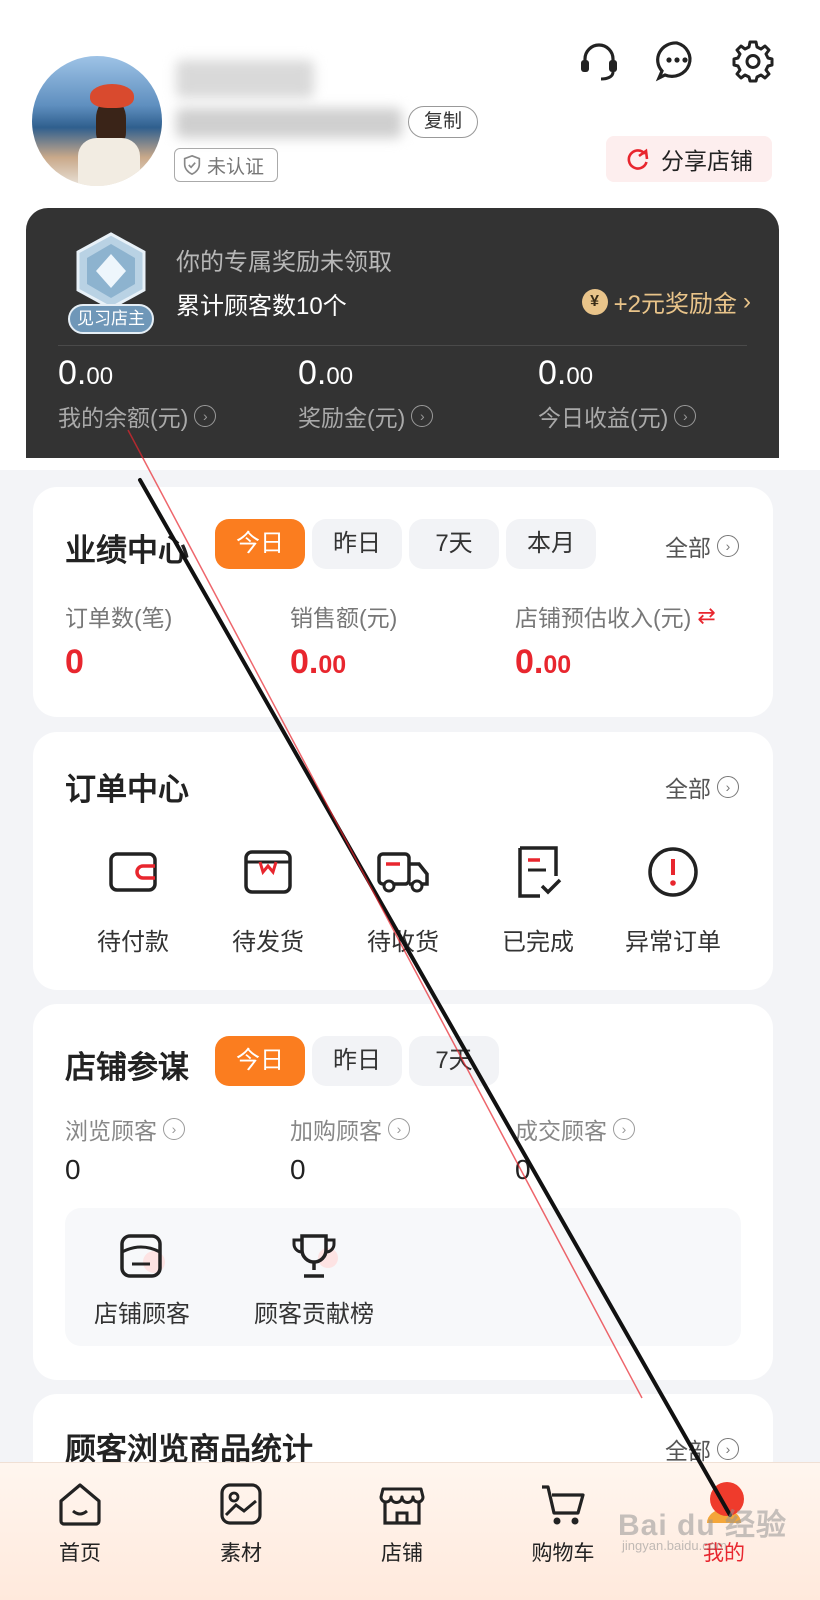 The width and height of the screenshot is (820, 1600). I want to click on store-customers-shortcut: 店铺顾客, so click(142, 1278).